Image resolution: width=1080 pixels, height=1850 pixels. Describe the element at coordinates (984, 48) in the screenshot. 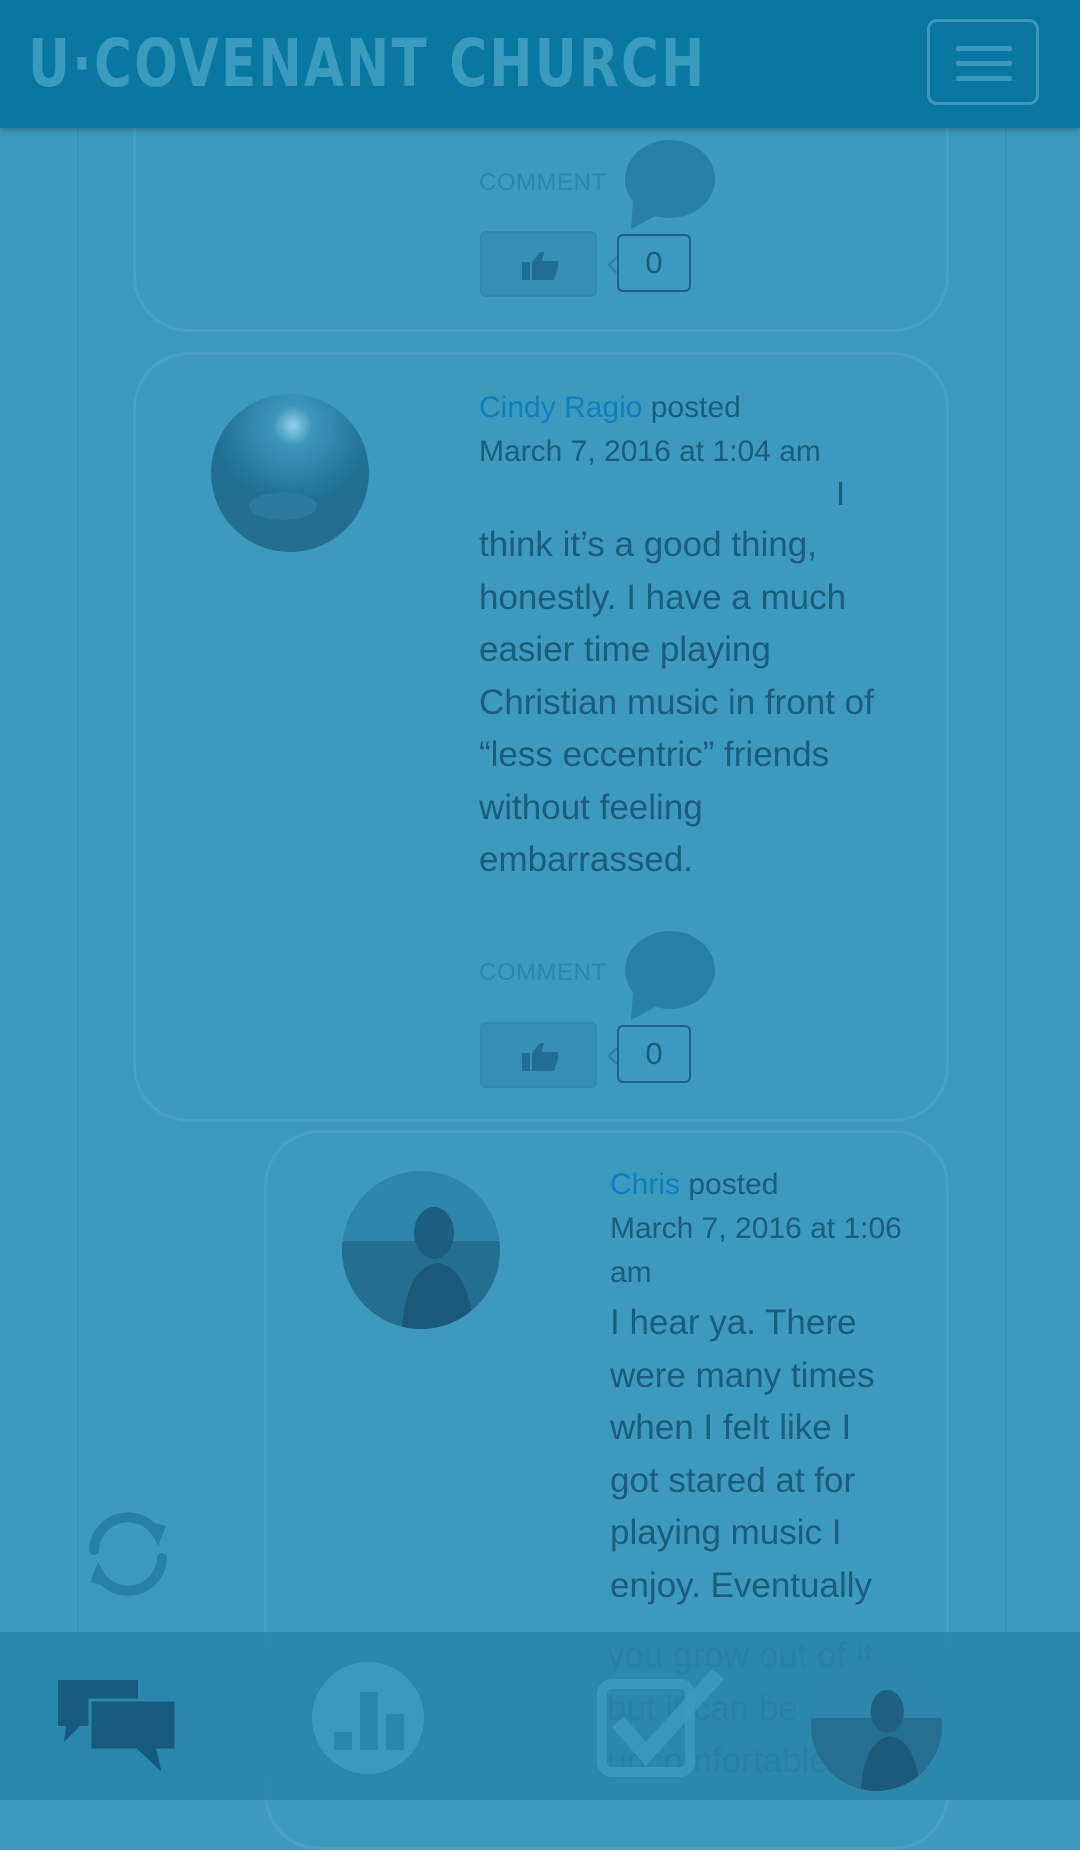

I see `hamburger-menu-icon` at that location.